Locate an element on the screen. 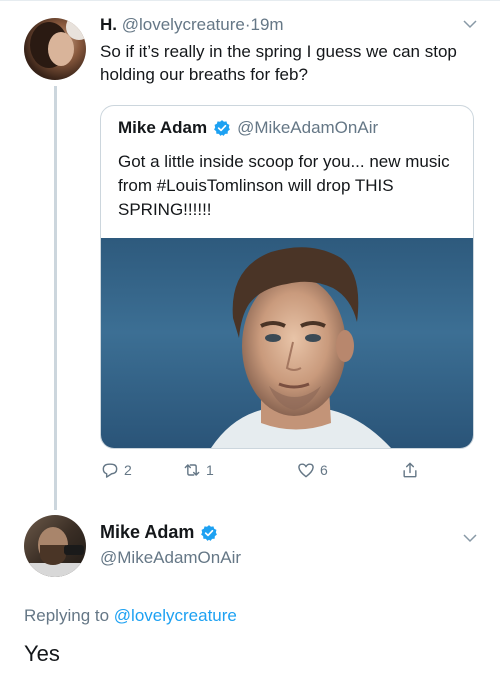 This screenshot has width=500, height=680. like-icon is located at coordinates (306, 470).